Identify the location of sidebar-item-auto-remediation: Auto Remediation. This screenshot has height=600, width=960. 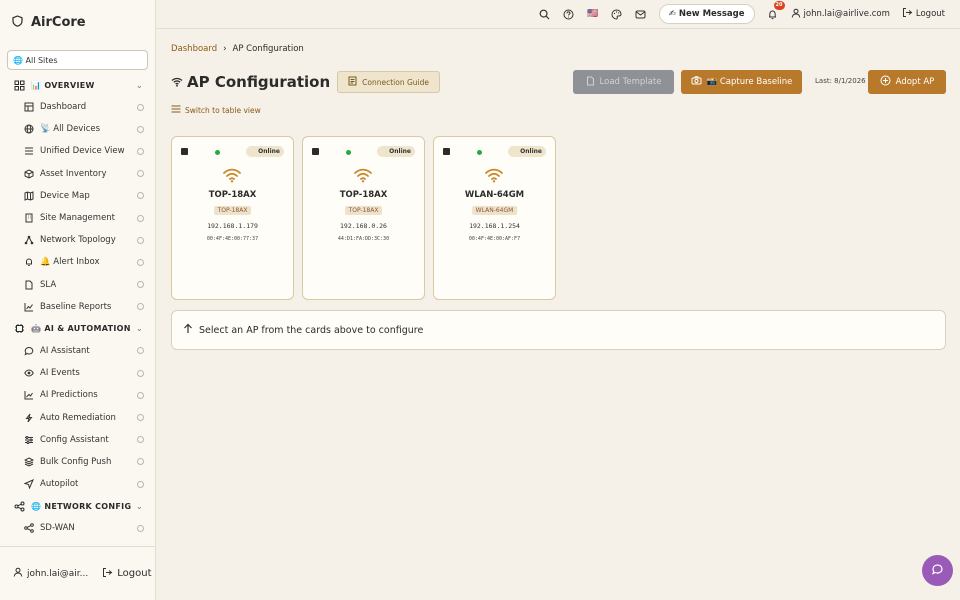
(77, 417).